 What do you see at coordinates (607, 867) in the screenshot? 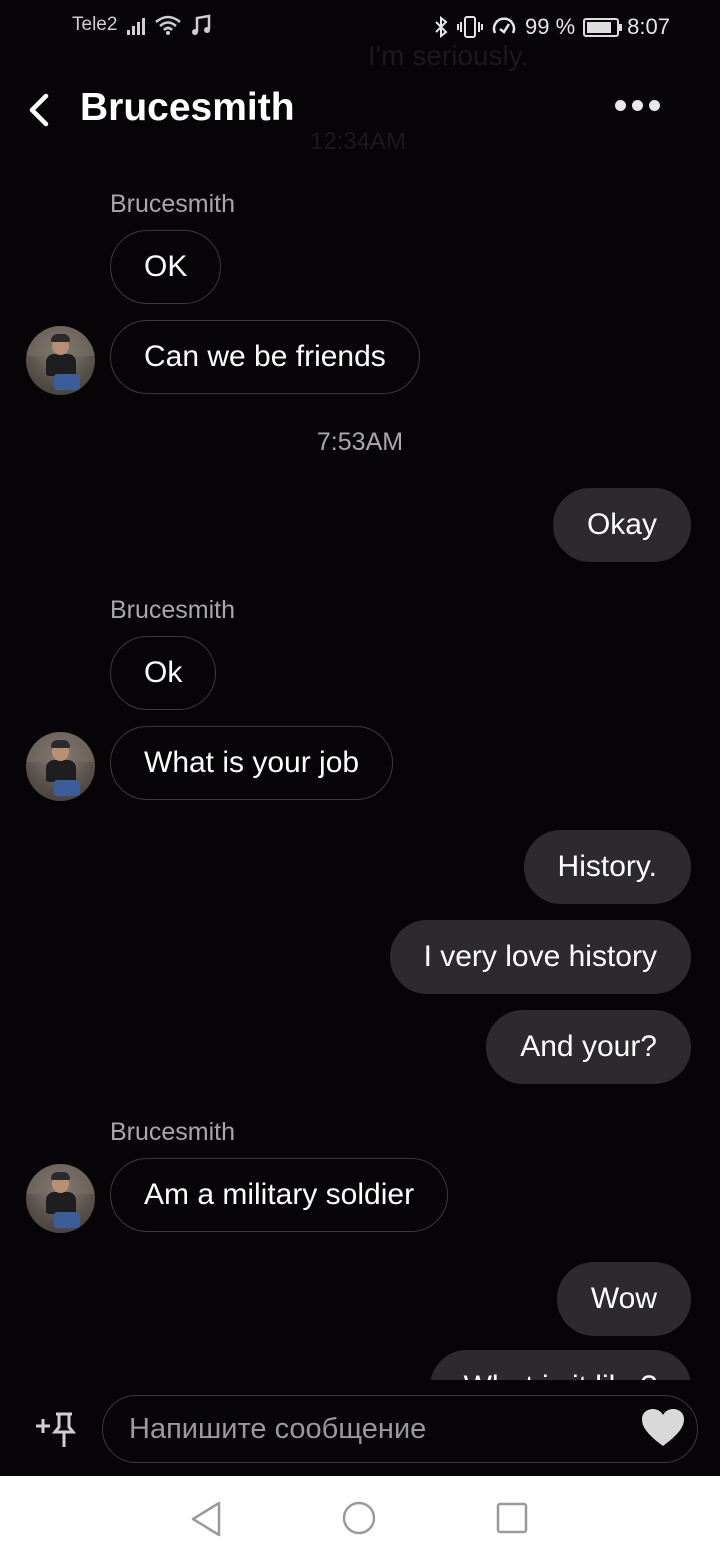
I see `outgoing-message: History.` at bounding box center [607, 867].